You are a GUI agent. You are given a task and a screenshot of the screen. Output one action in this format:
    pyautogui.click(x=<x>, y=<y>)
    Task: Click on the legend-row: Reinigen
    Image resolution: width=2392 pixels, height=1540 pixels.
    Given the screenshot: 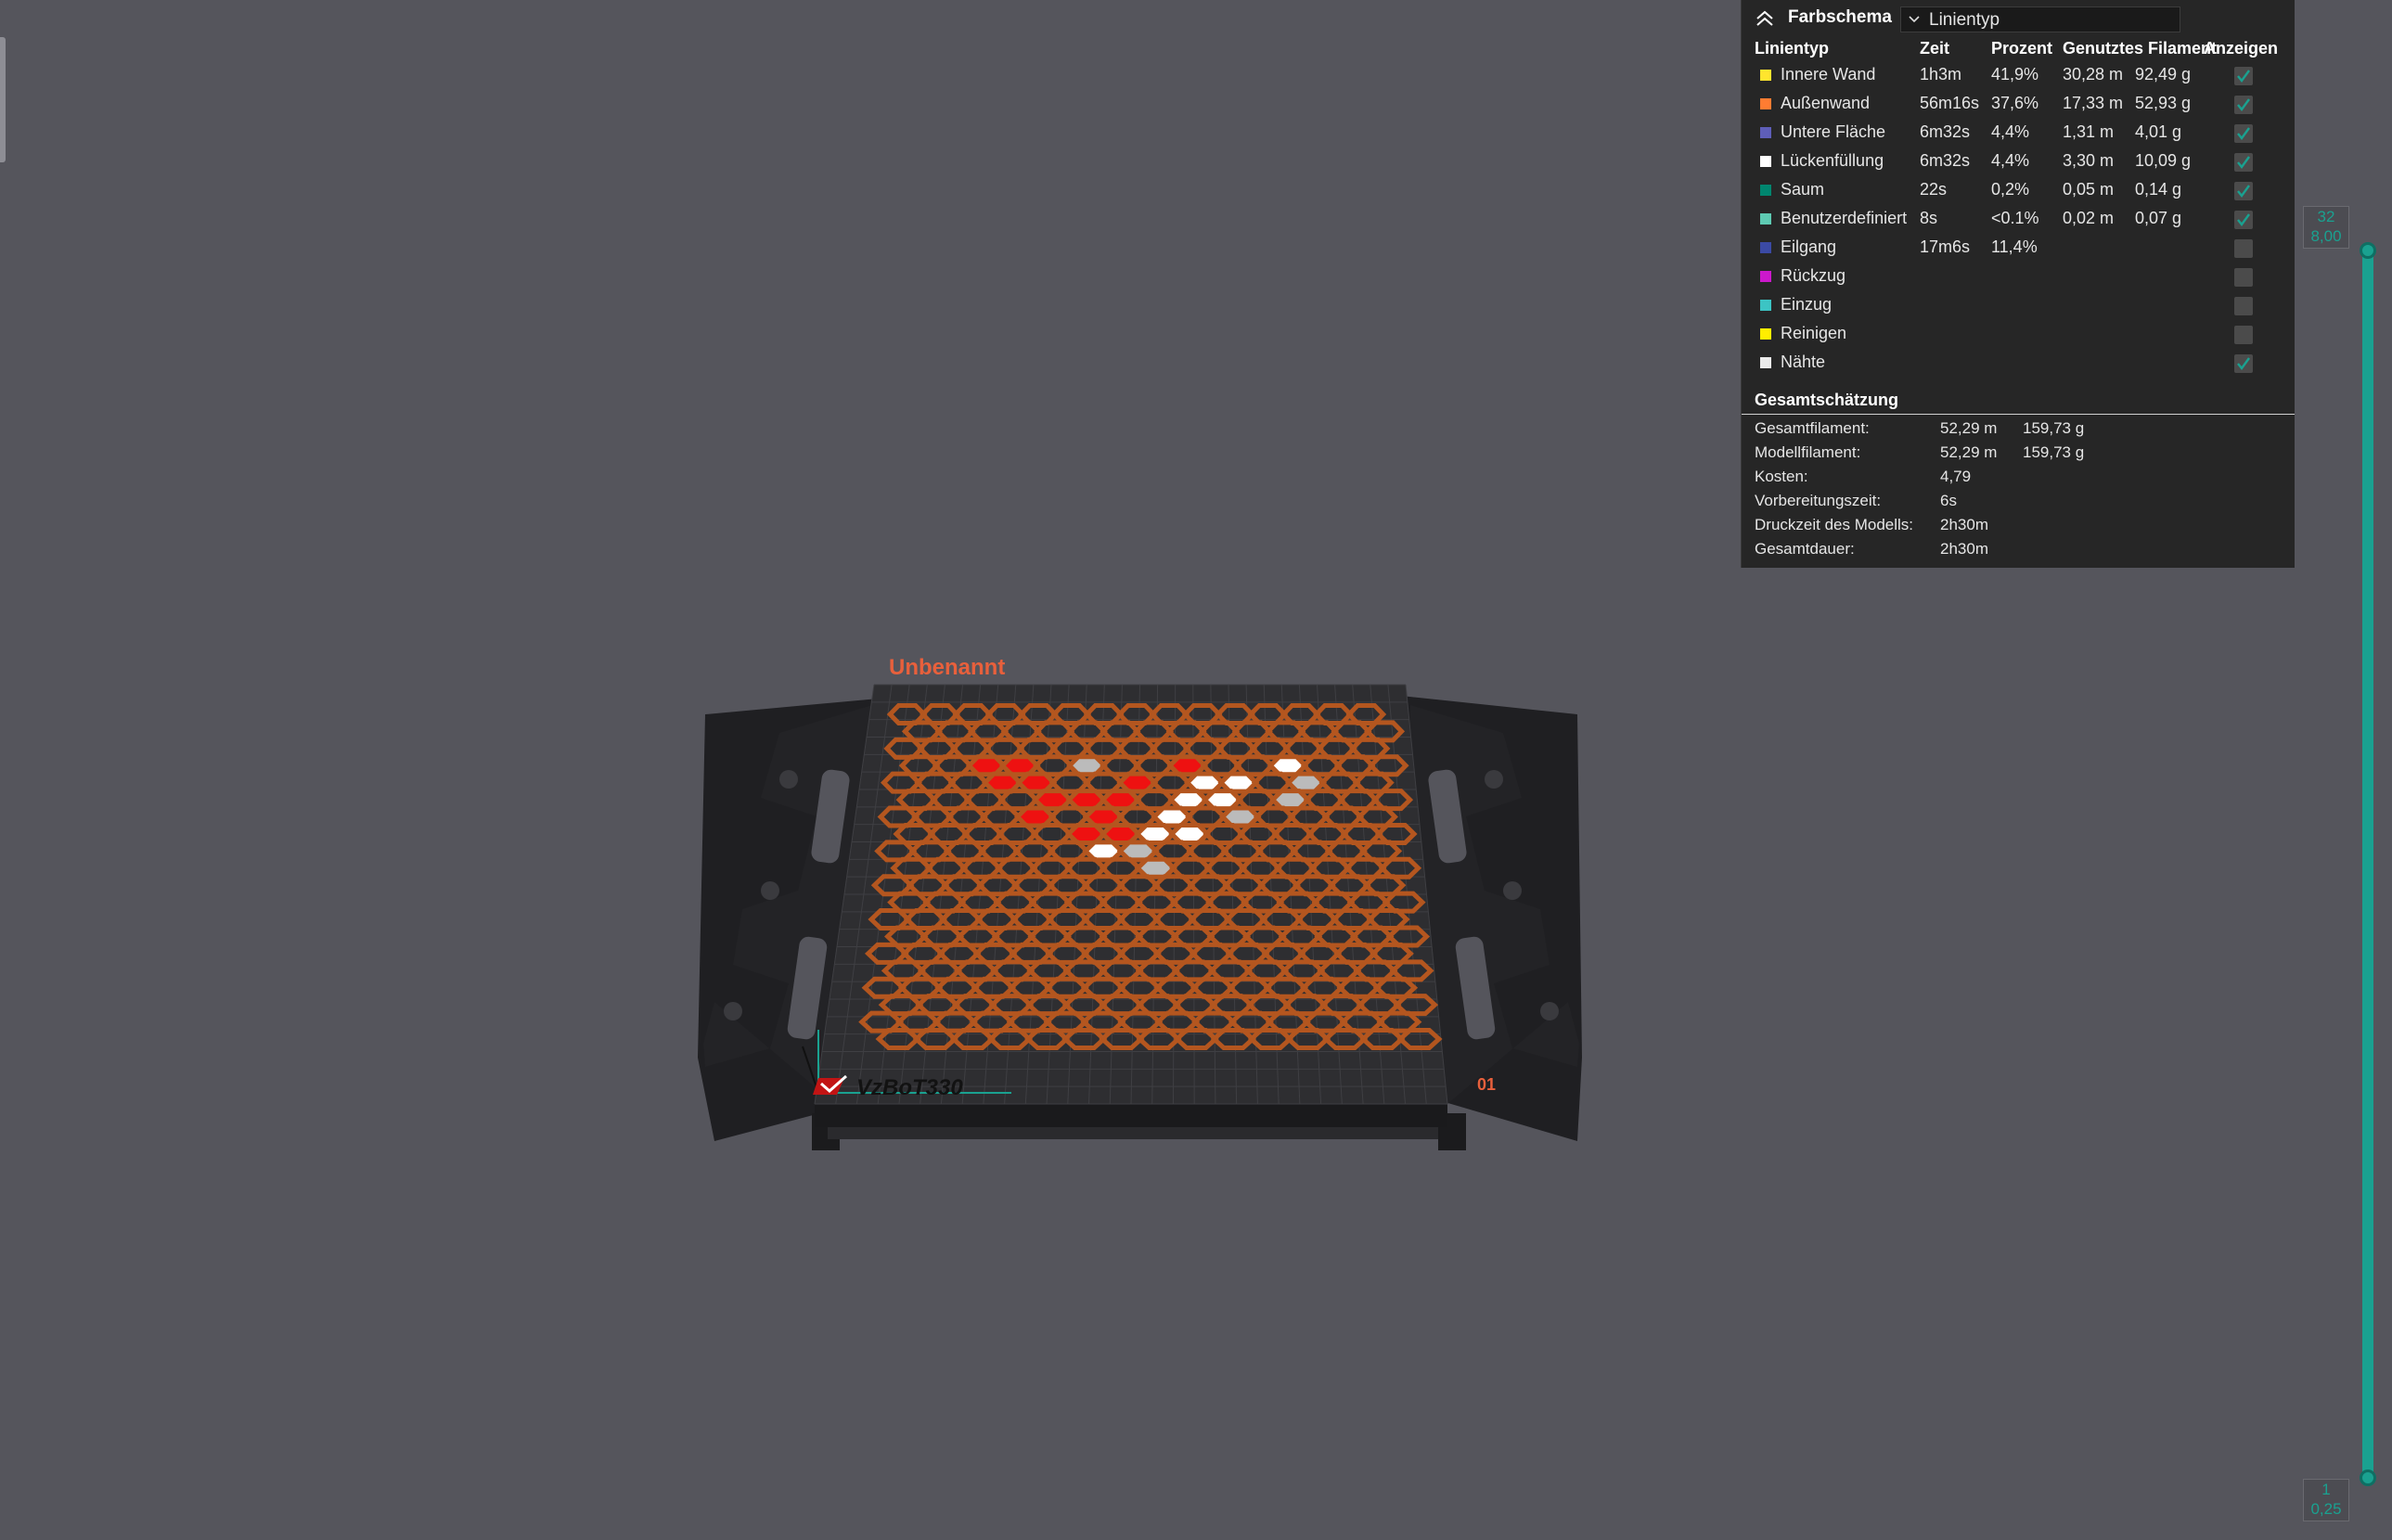 What is the action you would take?
    pyautogui.click(x=2018, y=334)
    